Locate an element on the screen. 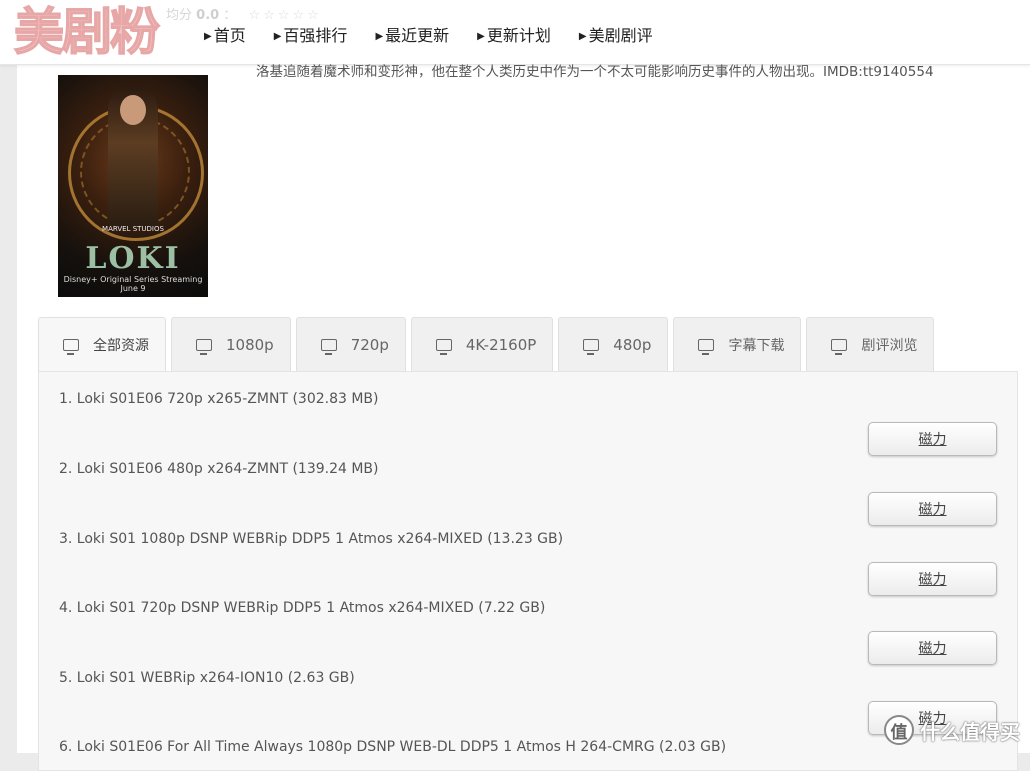  nav-item-home: ▶ 首页 is located at coordinates (225, 34).